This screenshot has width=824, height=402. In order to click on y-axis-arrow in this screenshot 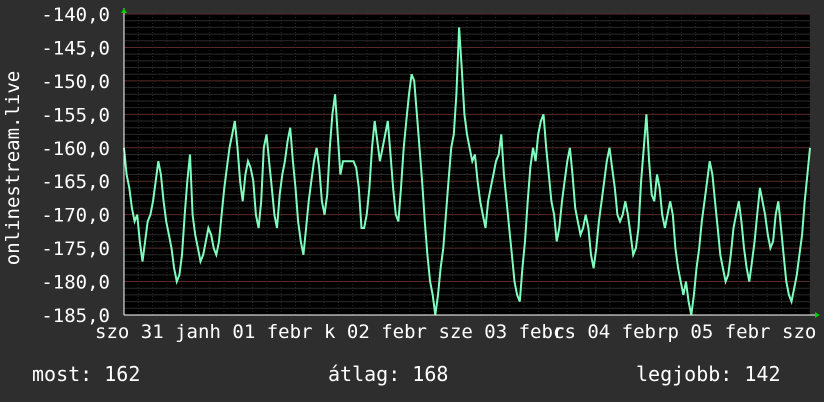, I will do `click(124, 10)`.